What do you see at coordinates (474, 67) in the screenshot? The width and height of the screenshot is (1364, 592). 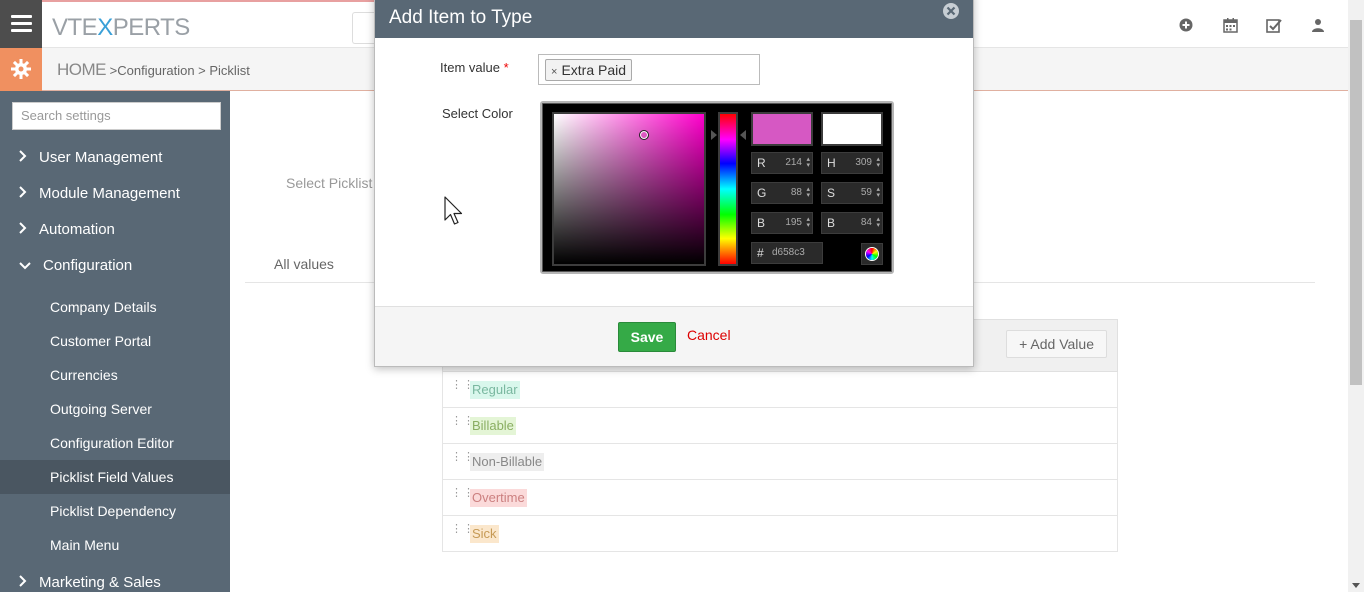 I see `item-value-label: Item value *` at bounding box center [474, 67].